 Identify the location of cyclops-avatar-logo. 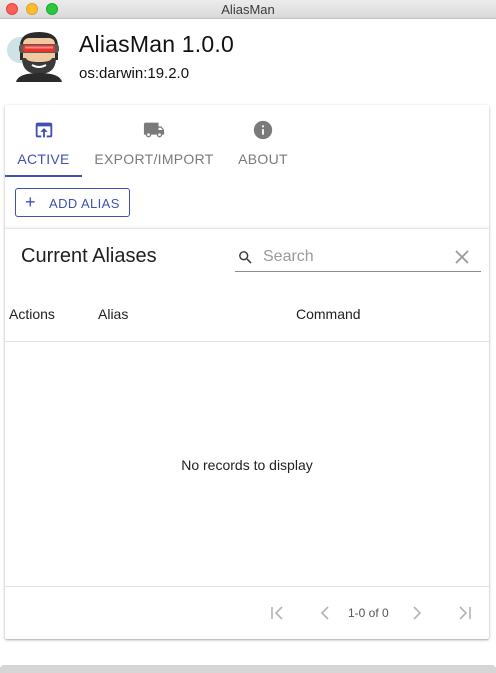
(34, 57).